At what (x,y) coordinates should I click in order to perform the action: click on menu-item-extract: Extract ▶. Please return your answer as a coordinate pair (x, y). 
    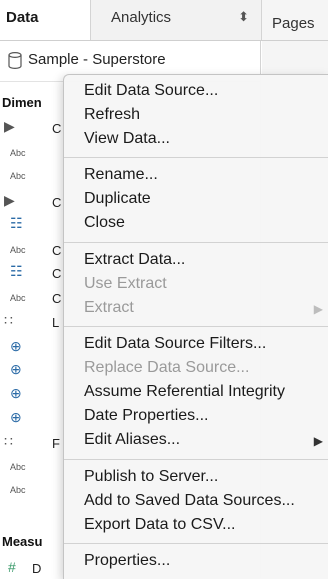
    Looking at the image, I should click on (196, 309).